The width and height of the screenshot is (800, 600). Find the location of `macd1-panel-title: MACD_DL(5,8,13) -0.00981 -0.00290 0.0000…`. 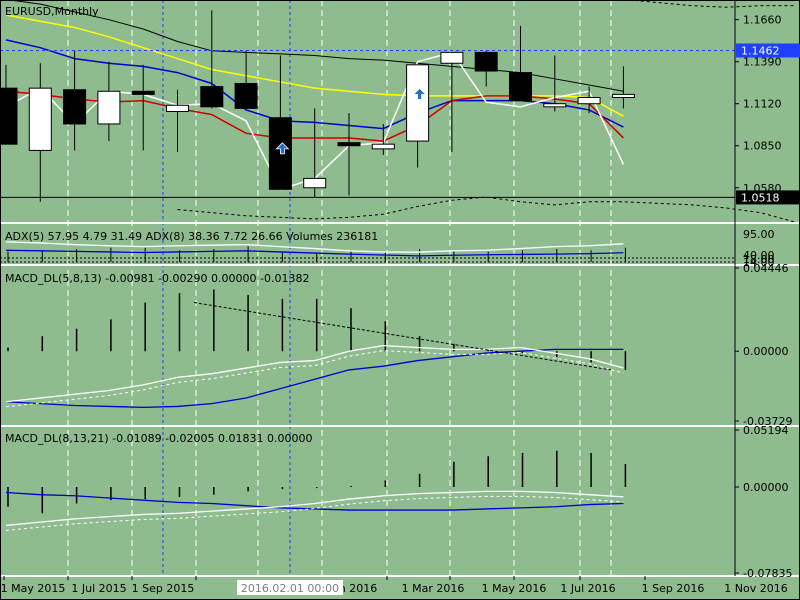

macd1-panel-title: MACD_DL(5,8,13) -0.00981 -0.00290 0.0000… is located at coordinates (157, 278).